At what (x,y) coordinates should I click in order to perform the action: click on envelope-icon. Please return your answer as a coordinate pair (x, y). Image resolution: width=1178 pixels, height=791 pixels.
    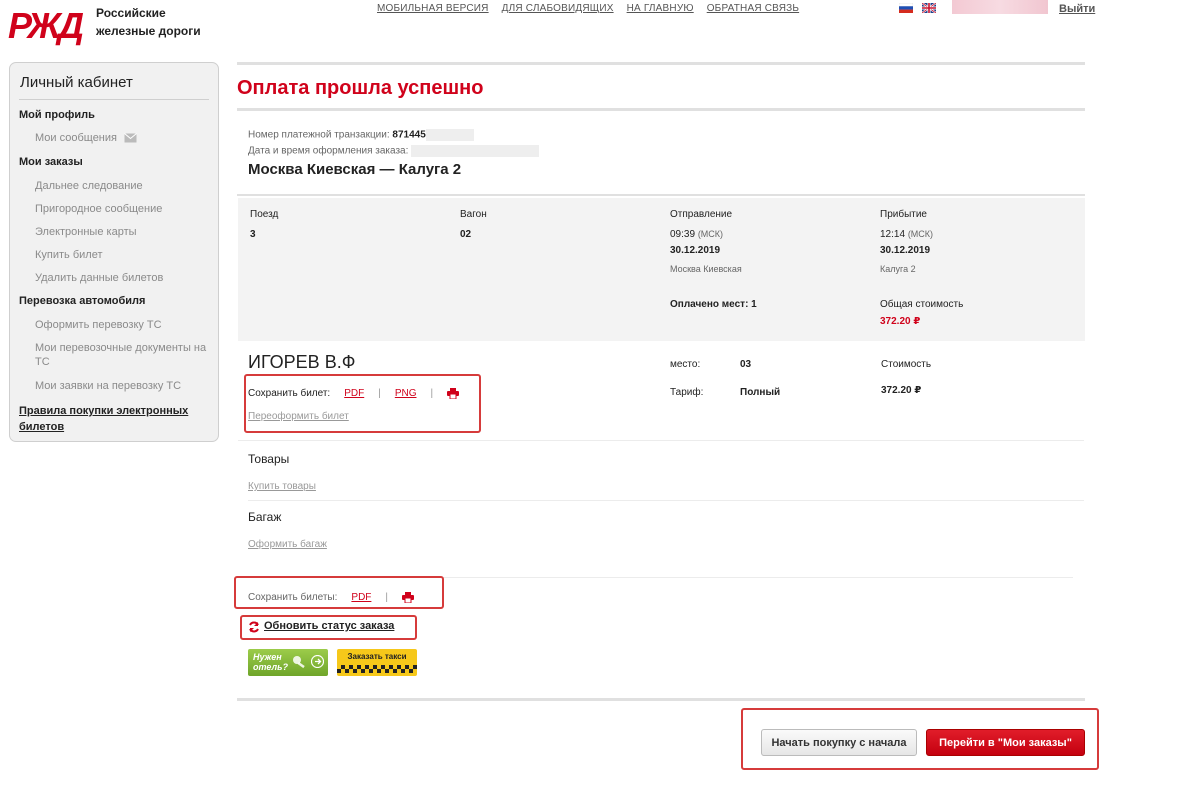
    Looking at the image, I should click on (130, 138).